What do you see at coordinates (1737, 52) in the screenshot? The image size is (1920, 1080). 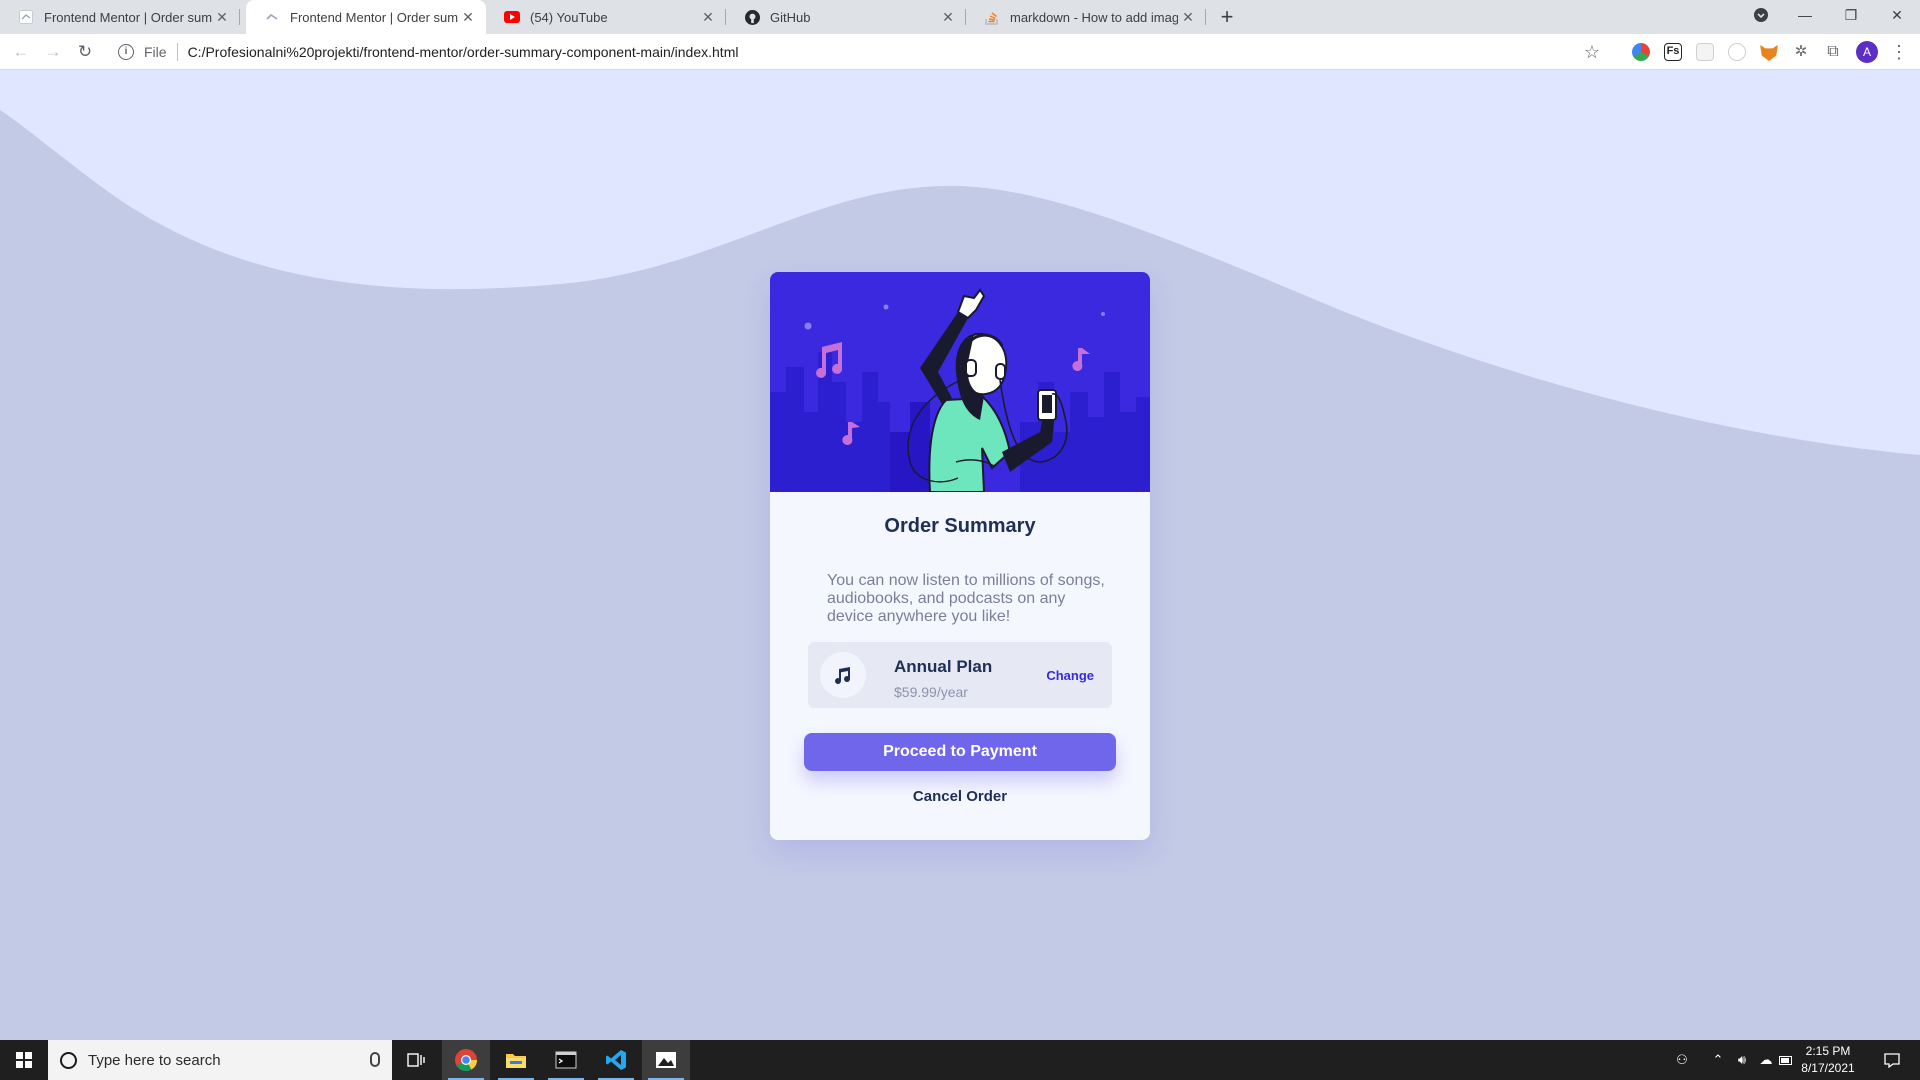 I see `circle-extension-icon` at bounding box center [1737, 52].